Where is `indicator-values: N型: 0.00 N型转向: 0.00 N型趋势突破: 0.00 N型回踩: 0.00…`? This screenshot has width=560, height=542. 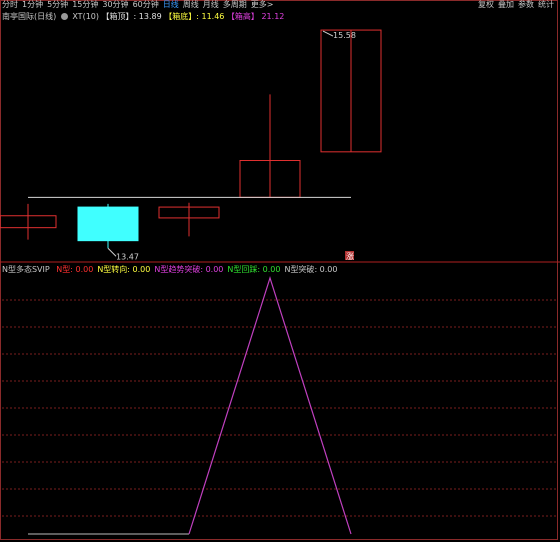 indicator-values: N型: 0.00 N型转向: 0.00 N型趋势突破: 0.00 N型回踩: 0.00… is located at coordinates (194, 269).